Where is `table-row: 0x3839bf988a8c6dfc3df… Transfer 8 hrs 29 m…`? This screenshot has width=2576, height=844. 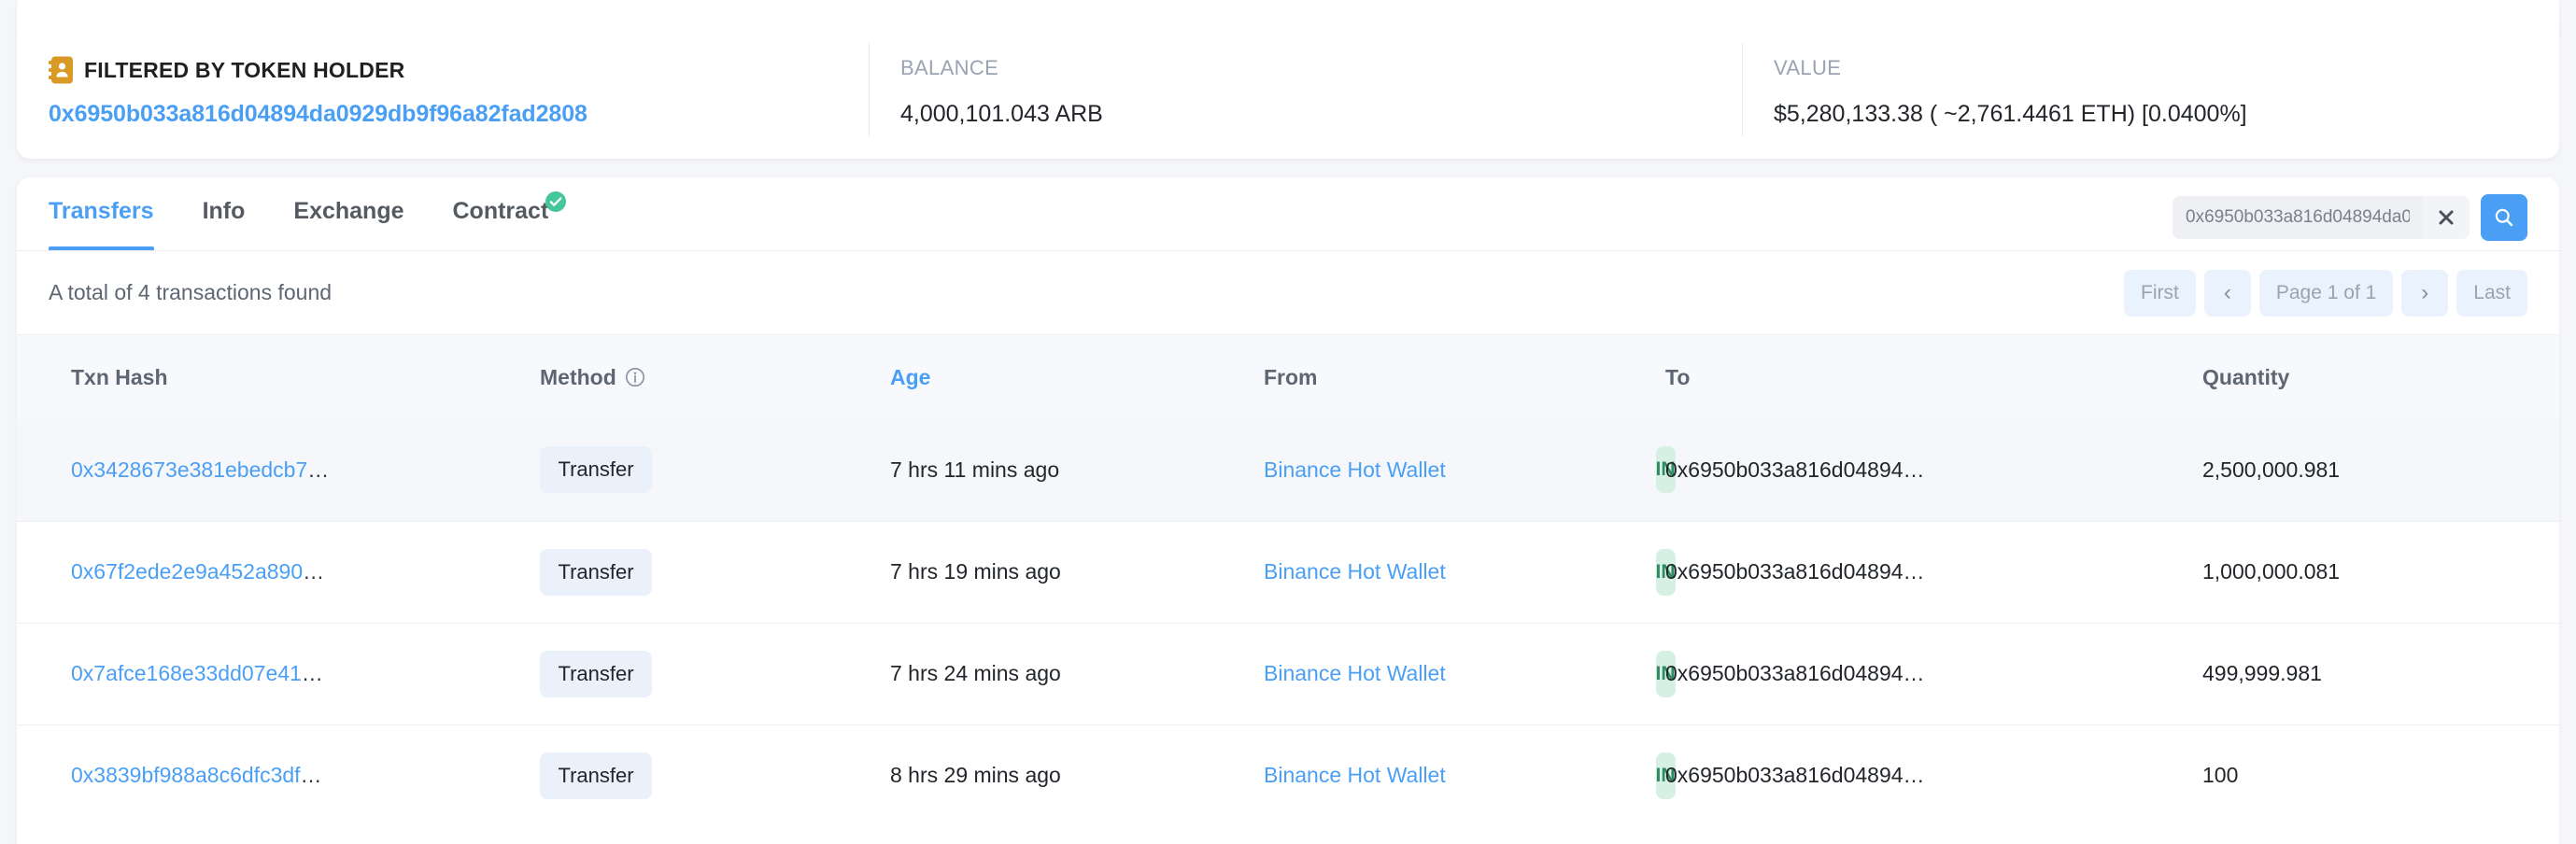
table-row: 0x3839bf988a8c6dfc3df… Transfer 8 hrs 29 m… is located at coordinates (1288, 775).